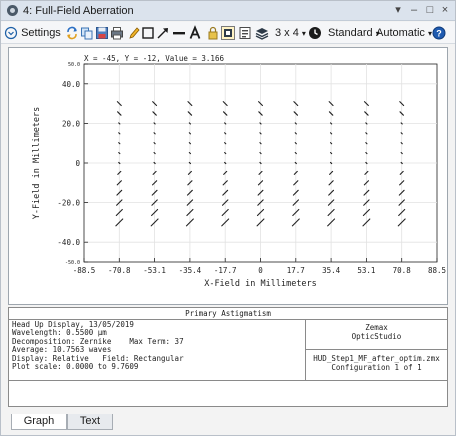  I want to click on automatic-label: Automatic, so click(400, 33).